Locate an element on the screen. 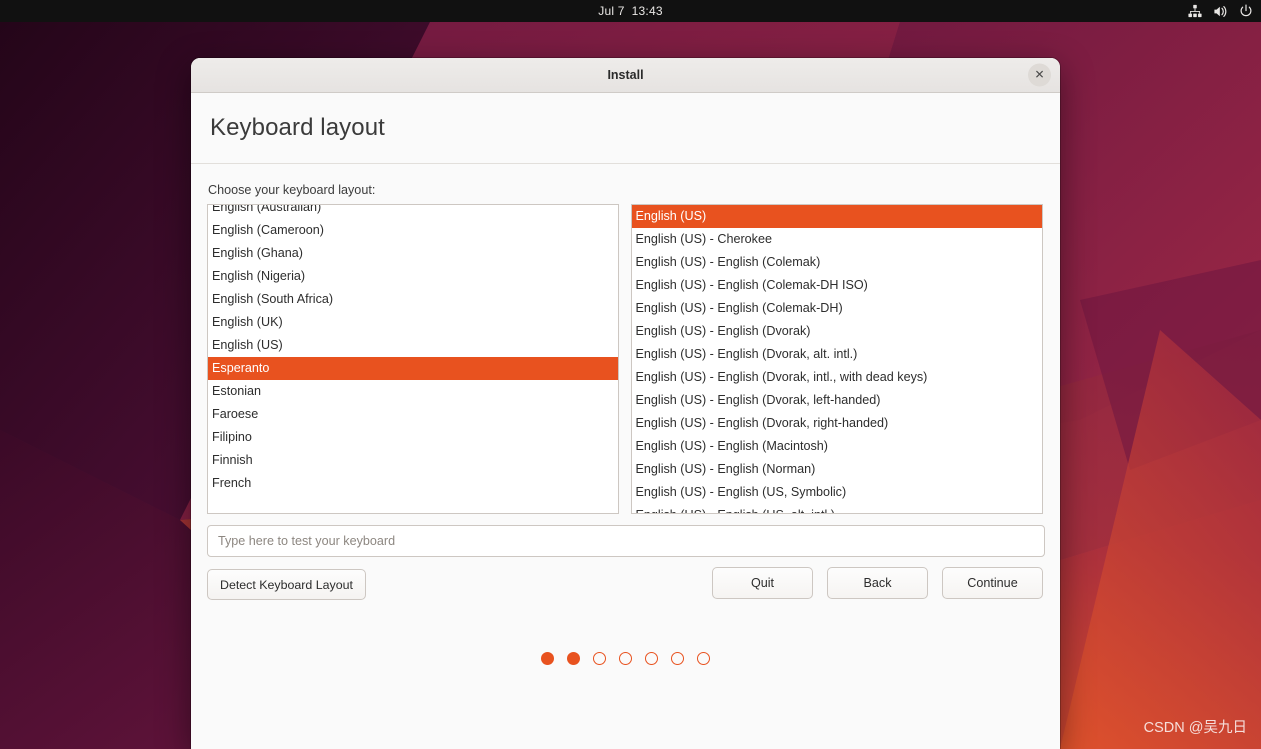  variant-list-item: English (US) - English (Colemak-DH ISO) is located at coordinates (837, 285).